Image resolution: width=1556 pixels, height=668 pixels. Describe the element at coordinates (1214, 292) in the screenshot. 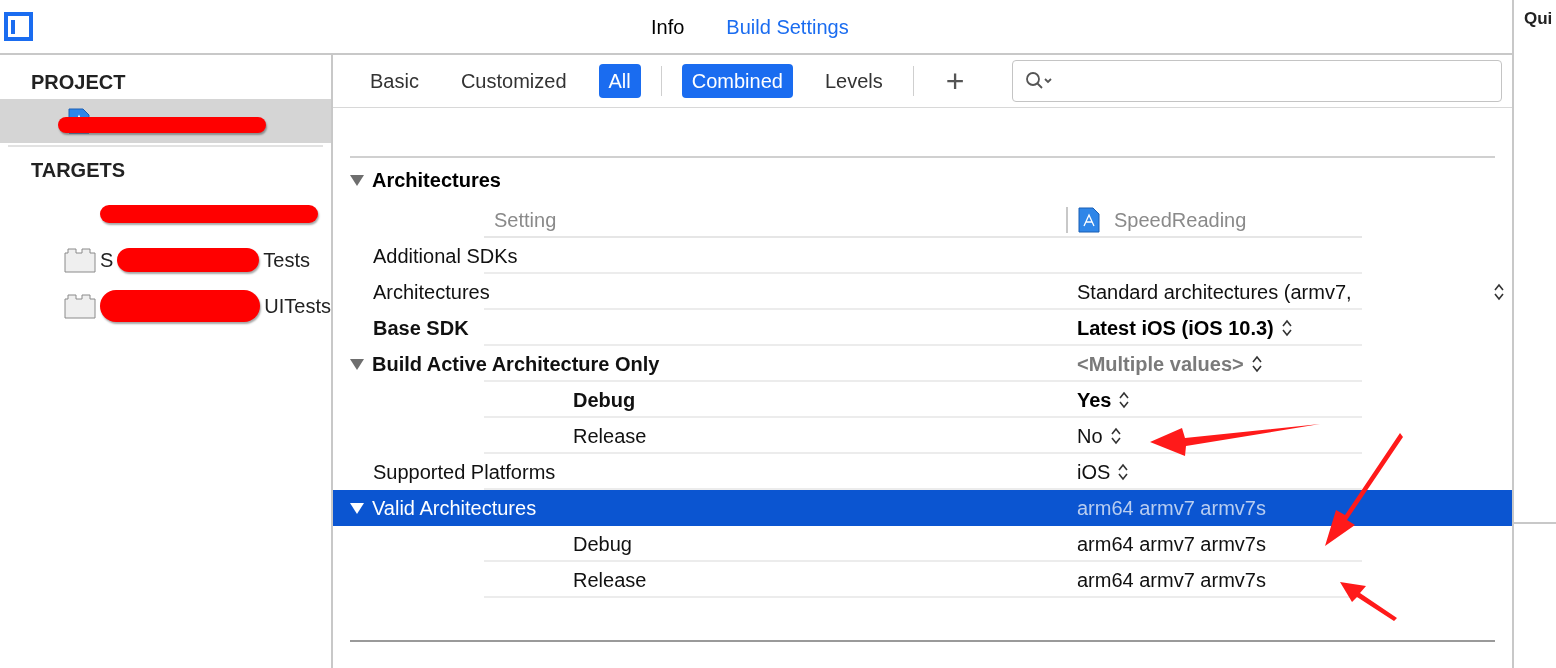

I see `setting-value: Standard architectures (armv7,` at that location.